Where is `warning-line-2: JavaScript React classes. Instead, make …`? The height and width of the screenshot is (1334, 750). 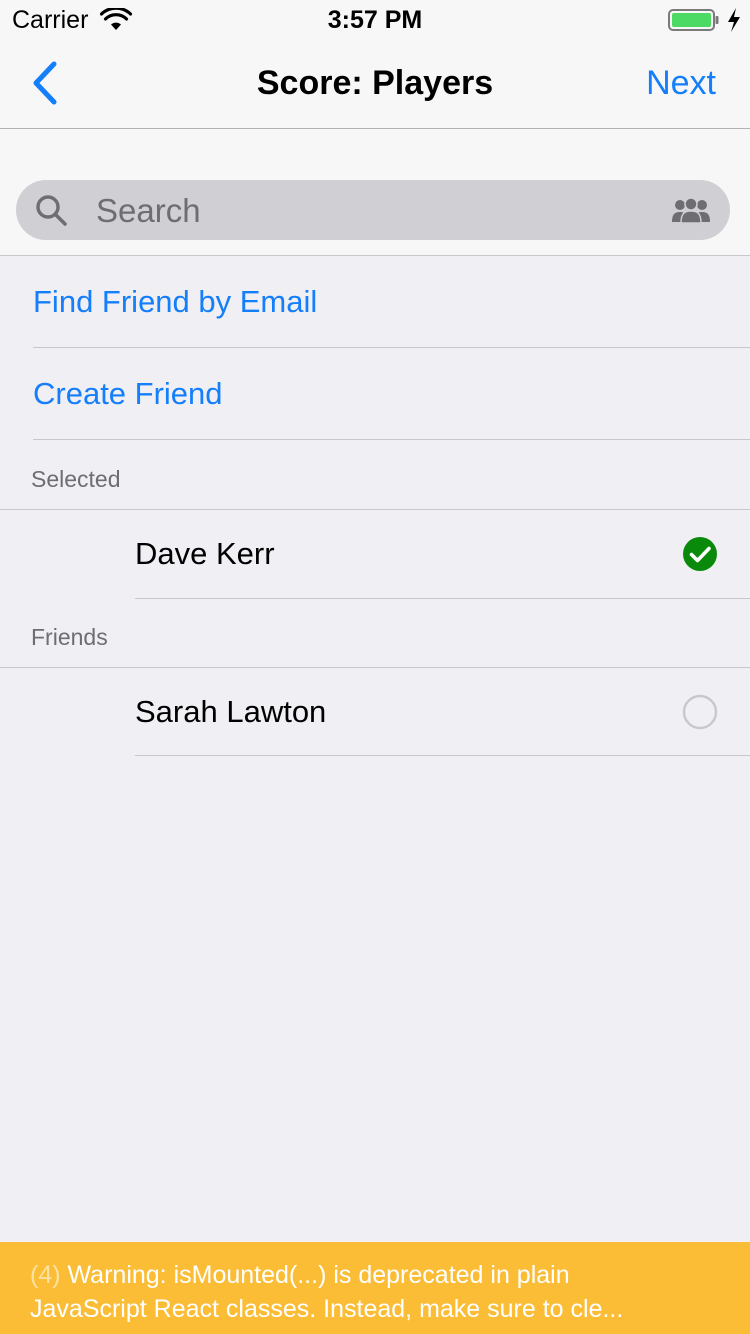
warning-line-2: JavaScript React classes. Instead, make … is located at coordinates (327, 1309).